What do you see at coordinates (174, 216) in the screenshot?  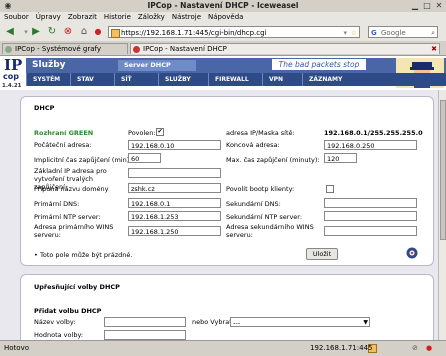 I see `primary-ntp-input: 192.168.1.253` at bounding box center [174, 216].